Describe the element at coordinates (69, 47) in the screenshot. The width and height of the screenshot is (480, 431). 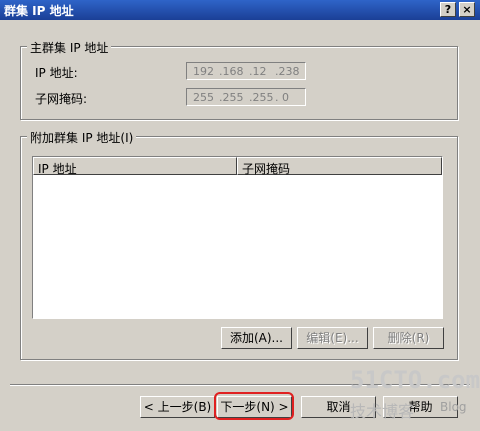
I see `primary-ip-legend: 主群集 IP 地址` at that location.